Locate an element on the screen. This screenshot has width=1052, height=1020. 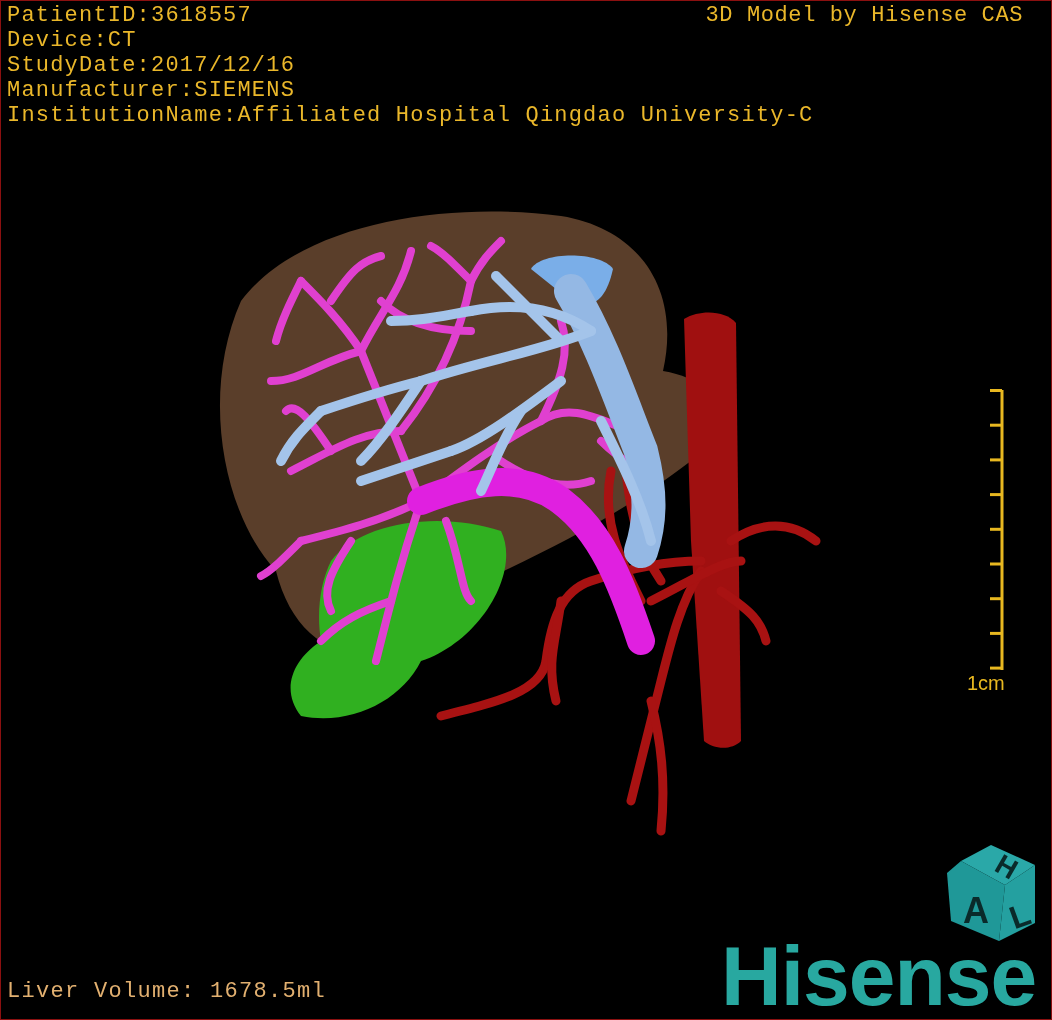
liver-volume-text: Liver Volume: 1678.5ml is located at coordinates (167, 991).